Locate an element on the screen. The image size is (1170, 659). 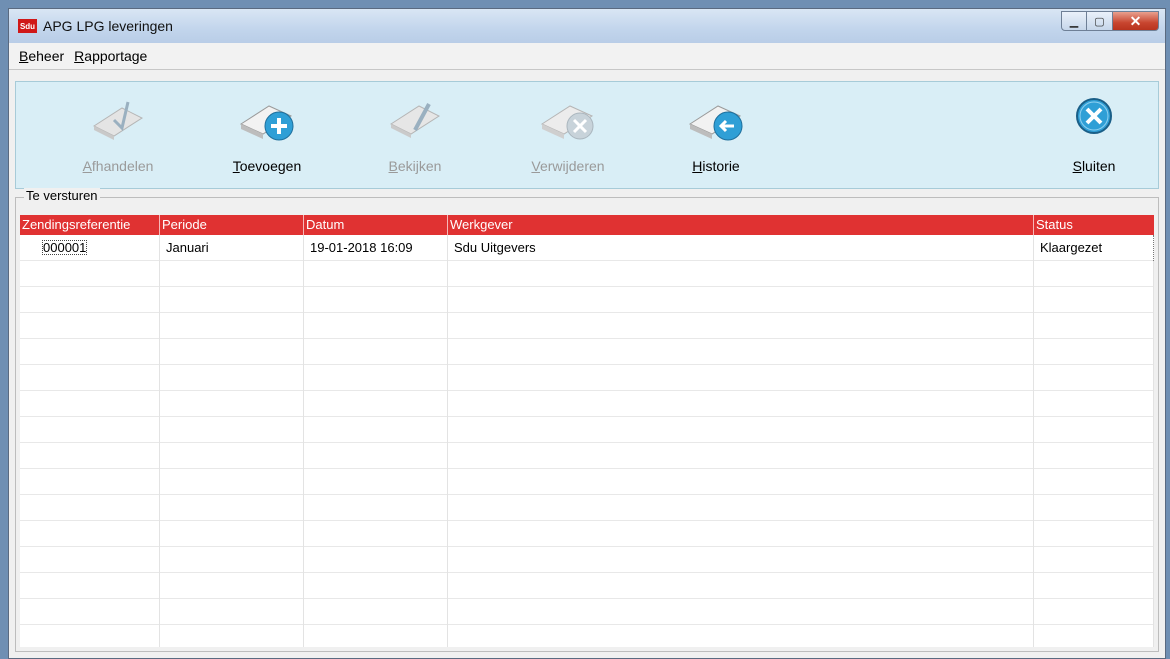
close-circle-icon is located at coordinates (1094, 117).